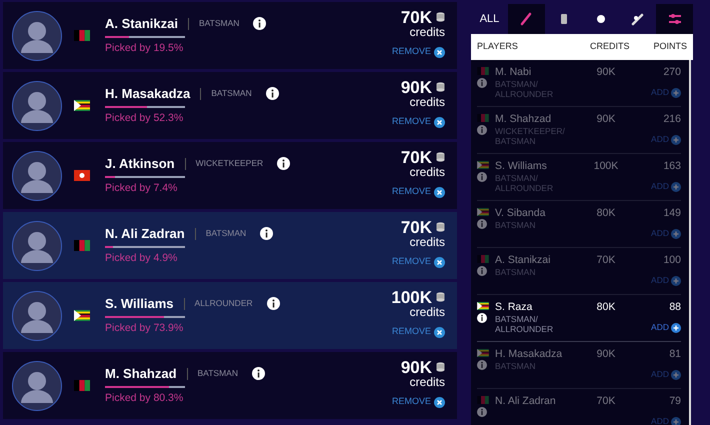 The height and width of the screenshot is (425, 710). What do you see at coordinates (144, 398) in the screenshot?
I see `picked-percentage: Picked by 80.3%` at bounding box center [144, 398].